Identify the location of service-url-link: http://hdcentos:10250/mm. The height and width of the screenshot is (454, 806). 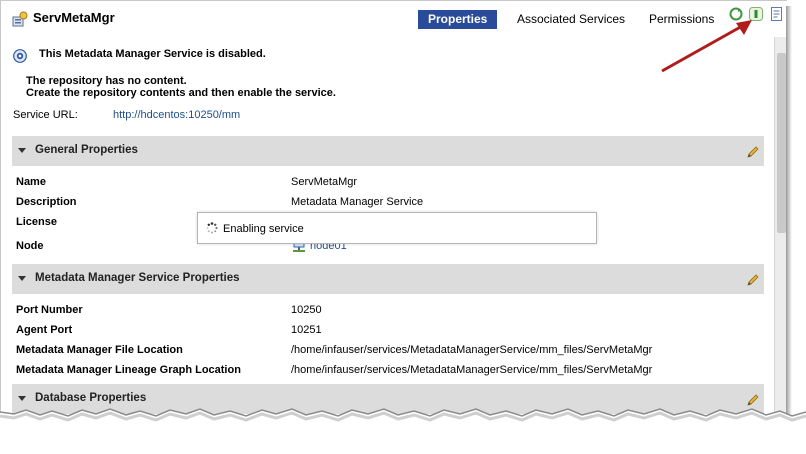
(176, 115).